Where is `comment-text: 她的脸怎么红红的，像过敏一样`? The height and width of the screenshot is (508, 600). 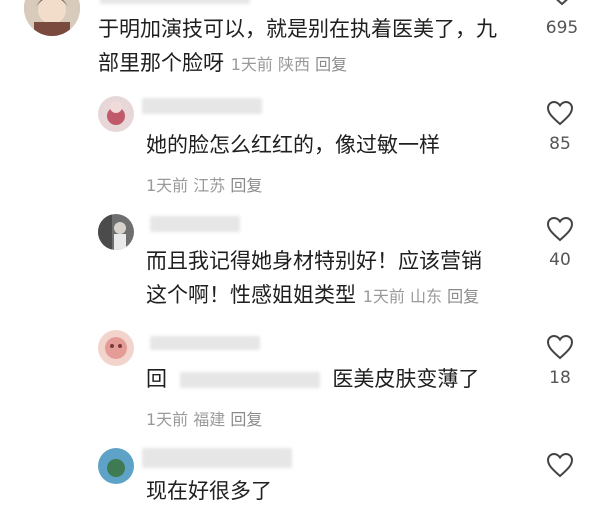 comment-text: 她的脸怎么红红的，像过敏一样 is located at coordinates (293, 145).